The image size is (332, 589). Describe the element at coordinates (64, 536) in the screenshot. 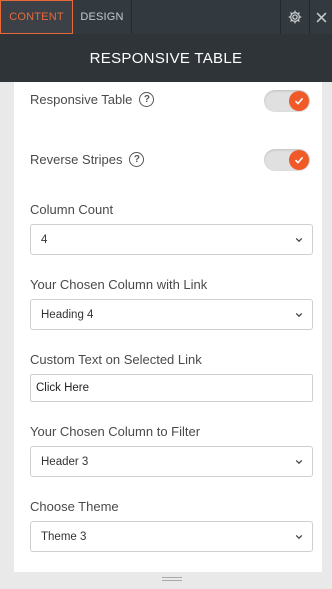

I see `select-value: Theme 3` at that location.